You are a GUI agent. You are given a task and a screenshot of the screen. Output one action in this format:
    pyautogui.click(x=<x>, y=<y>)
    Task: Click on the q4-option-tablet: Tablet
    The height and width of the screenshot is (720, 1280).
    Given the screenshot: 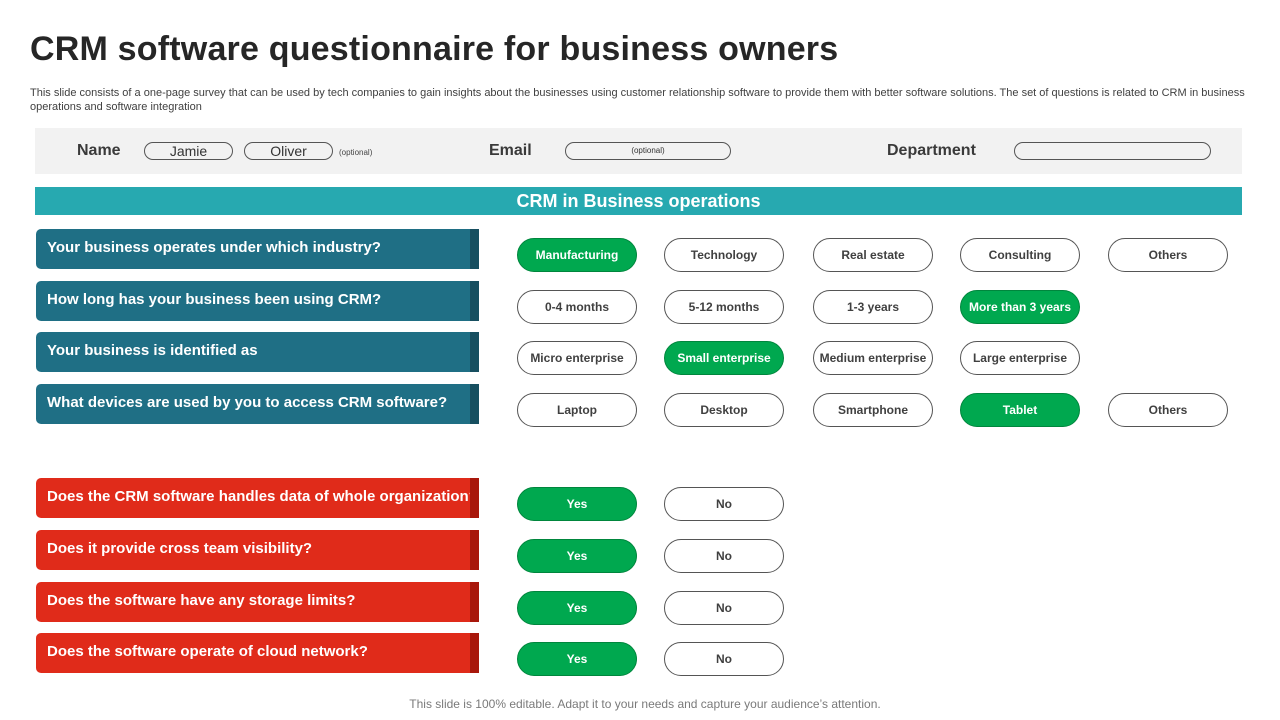 What is the action you would take?
    pyautogui.click(x=1020, y=410)
    